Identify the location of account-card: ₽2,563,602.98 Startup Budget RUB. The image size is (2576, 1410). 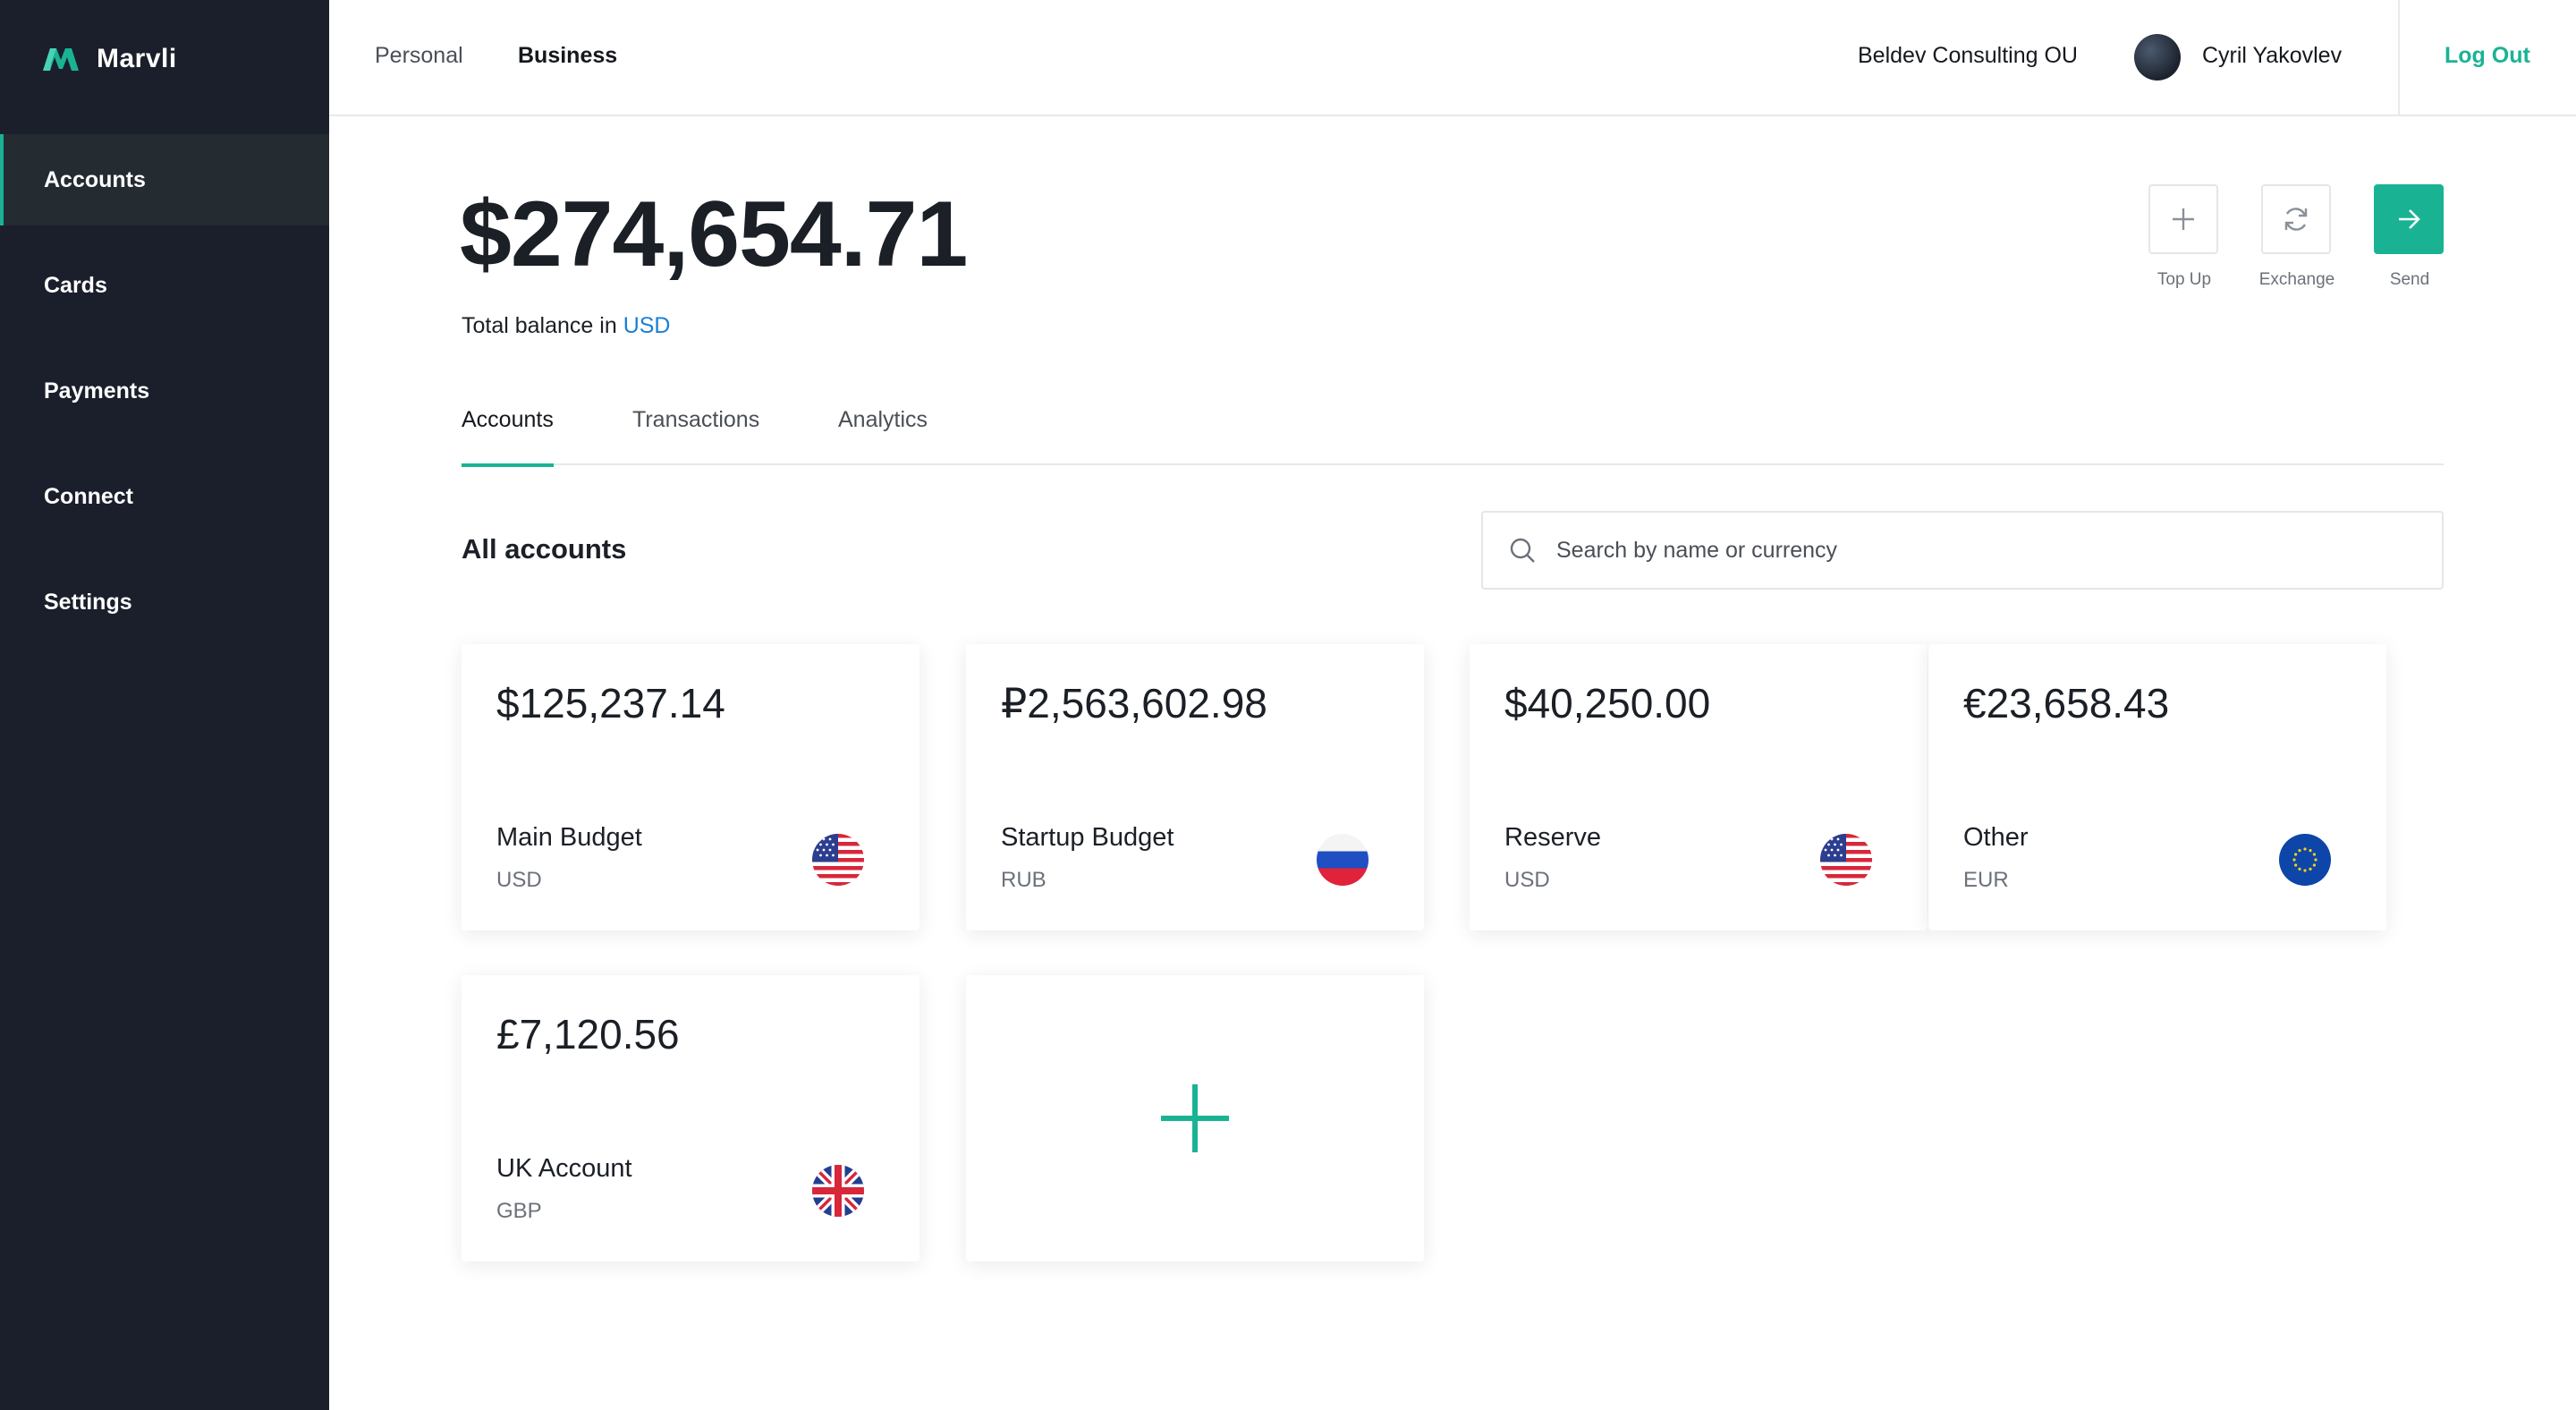
(1195, 787).